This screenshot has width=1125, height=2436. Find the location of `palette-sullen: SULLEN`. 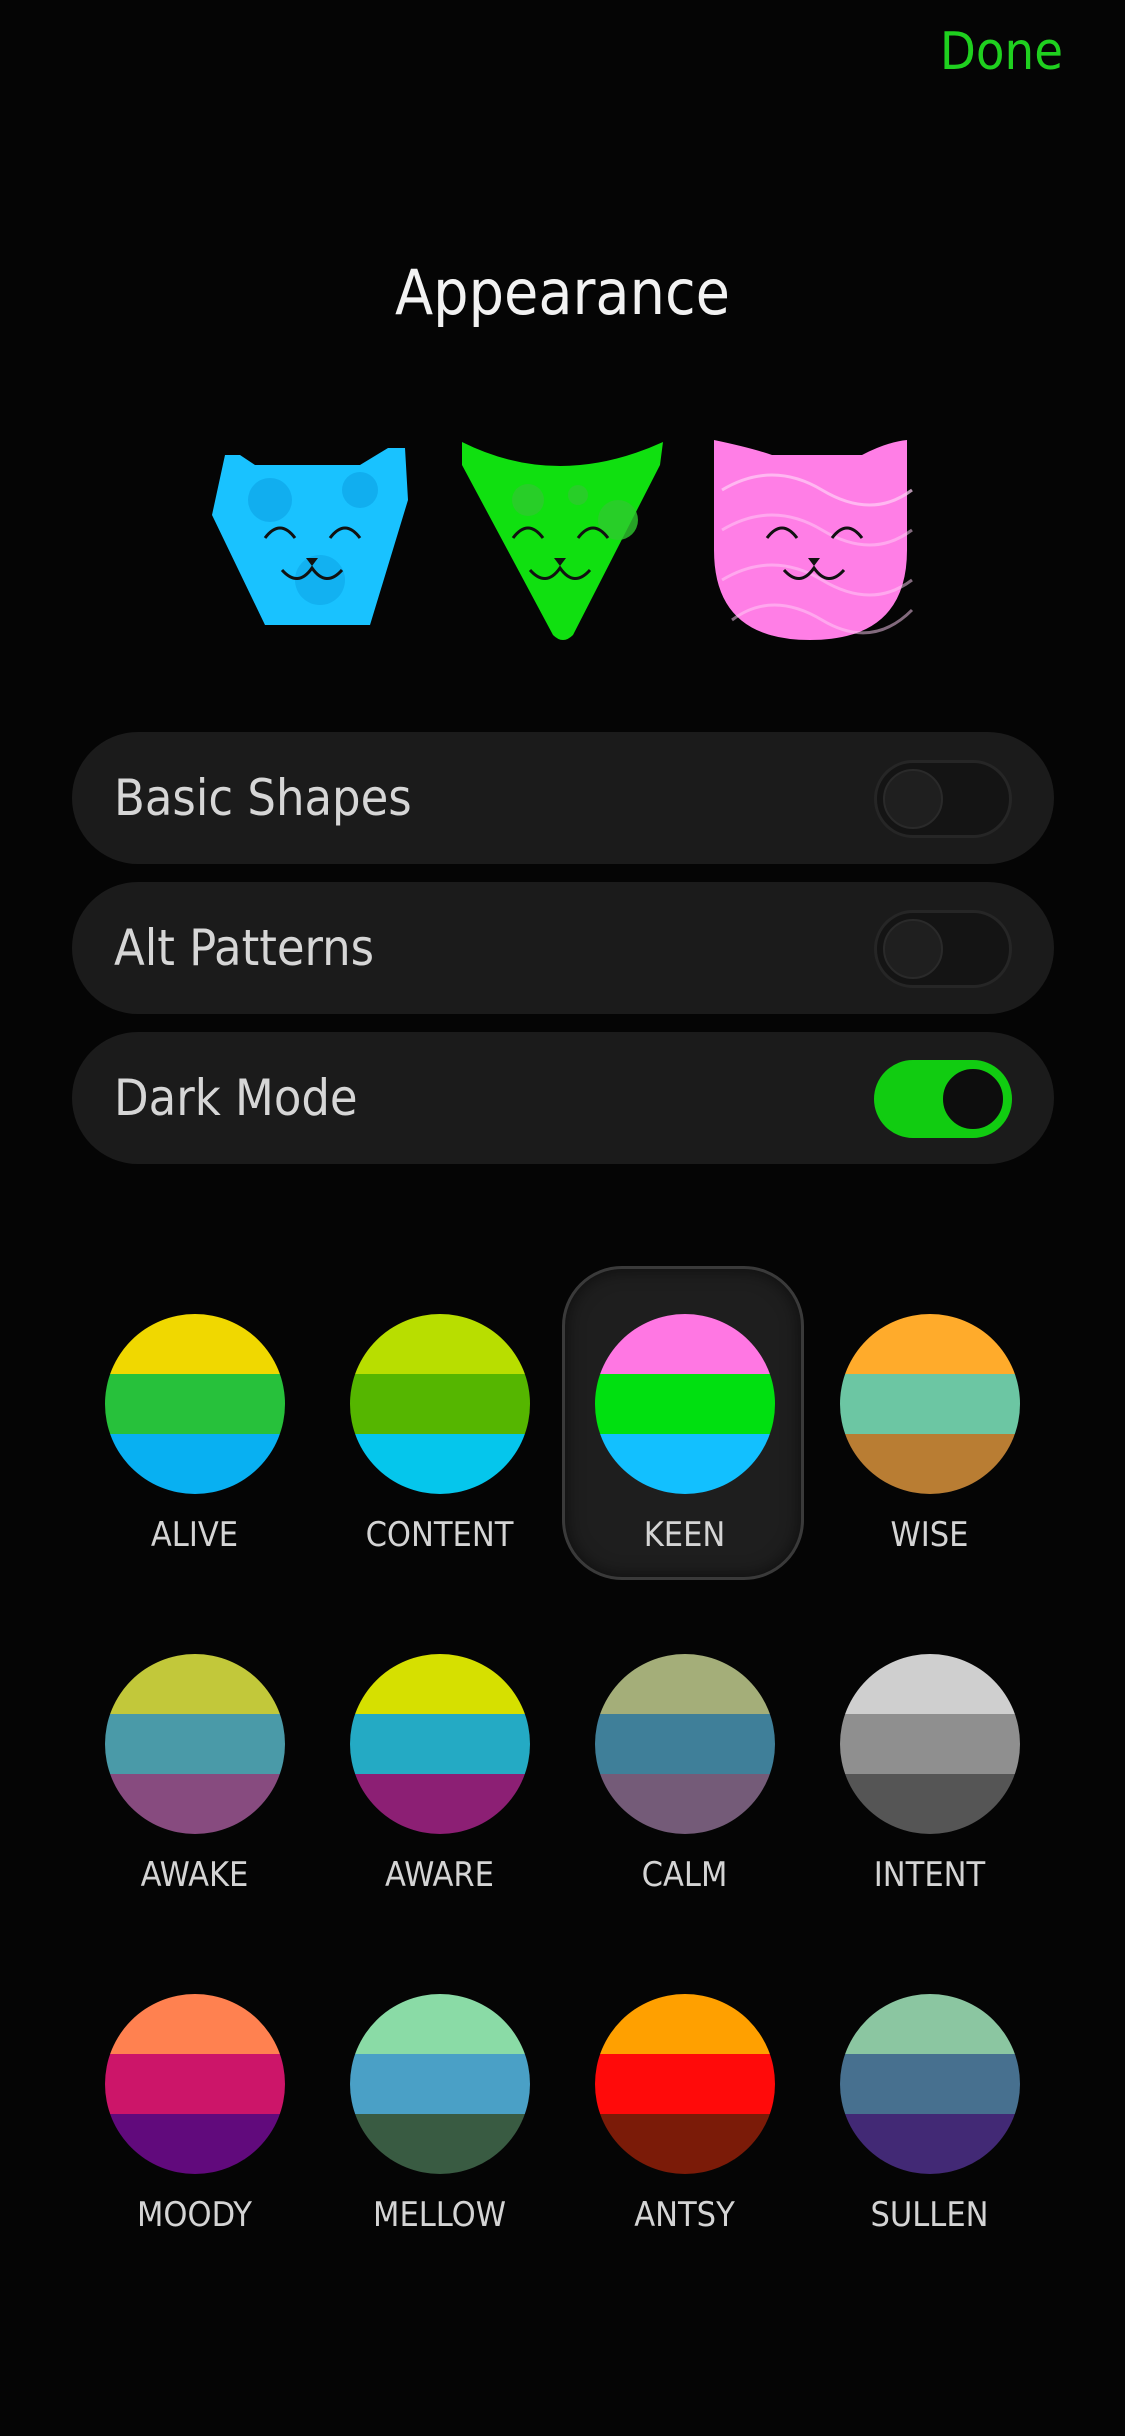

palette-sullen: SULLEN is located at coordinates (929, 2092).